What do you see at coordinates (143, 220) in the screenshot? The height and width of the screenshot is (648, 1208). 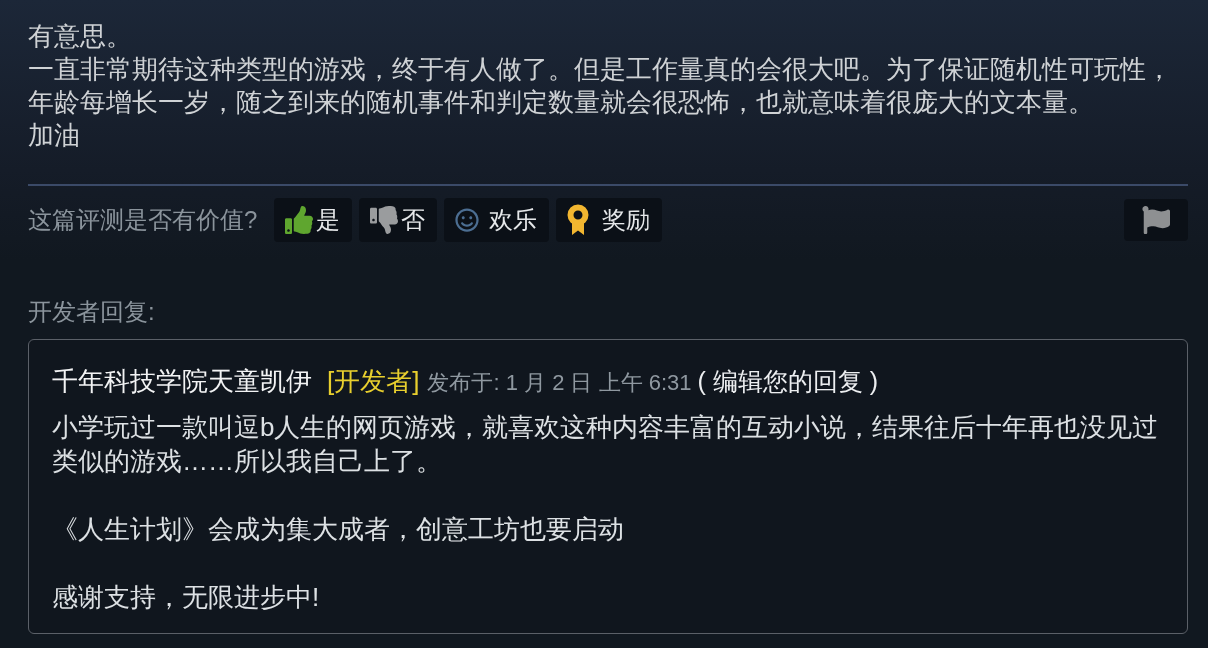 I see `helpful-prompt: 这篇评测是否有价值?` at bounding box center [143, 220].